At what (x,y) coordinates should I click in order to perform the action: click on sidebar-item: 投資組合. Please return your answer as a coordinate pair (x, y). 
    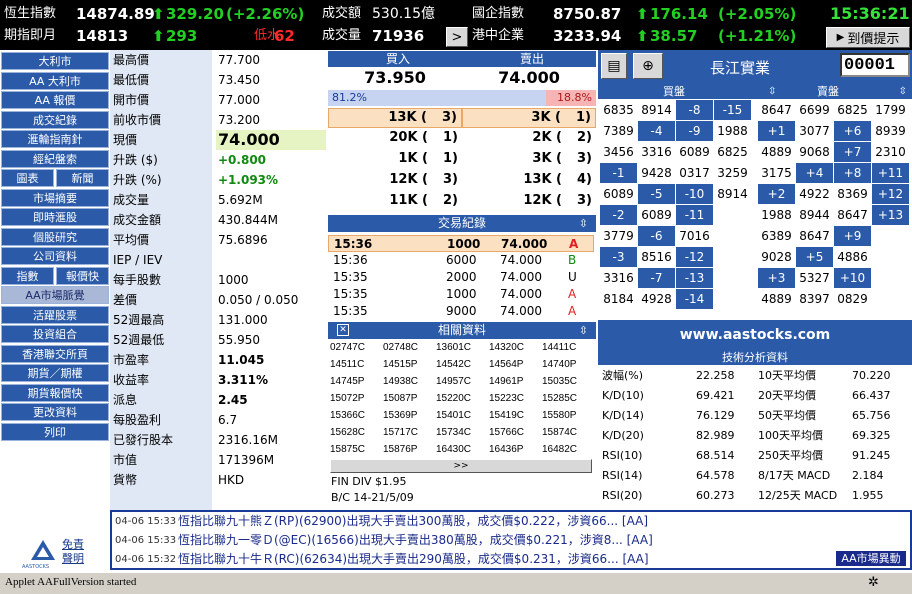
    Looking at the image, I should click on (55, 334).